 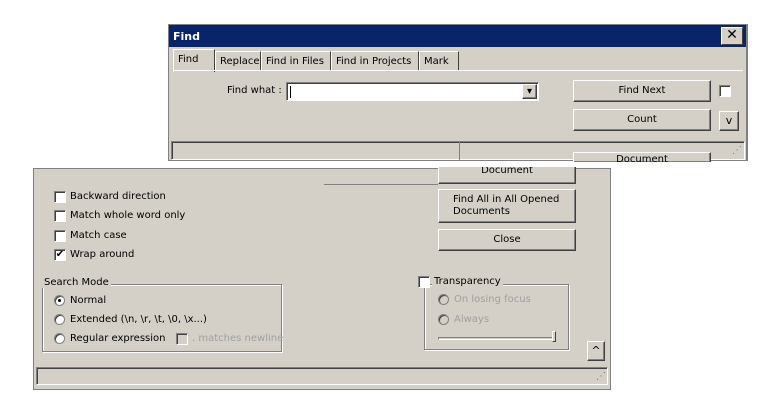 I want to click on tab-mark-label: Mark, so click(x=436, y=61).